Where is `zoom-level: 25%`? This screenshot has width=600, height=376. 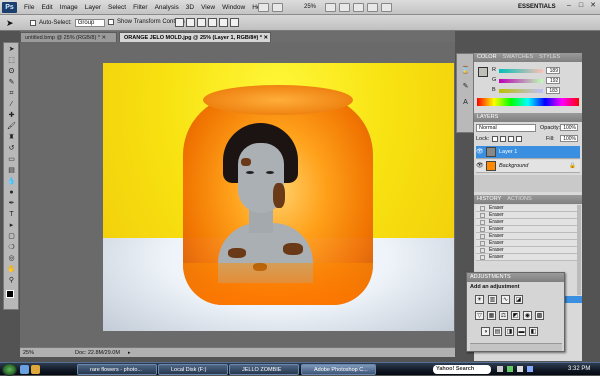 zoom-level: 25% is located at coordinates (310, 7).